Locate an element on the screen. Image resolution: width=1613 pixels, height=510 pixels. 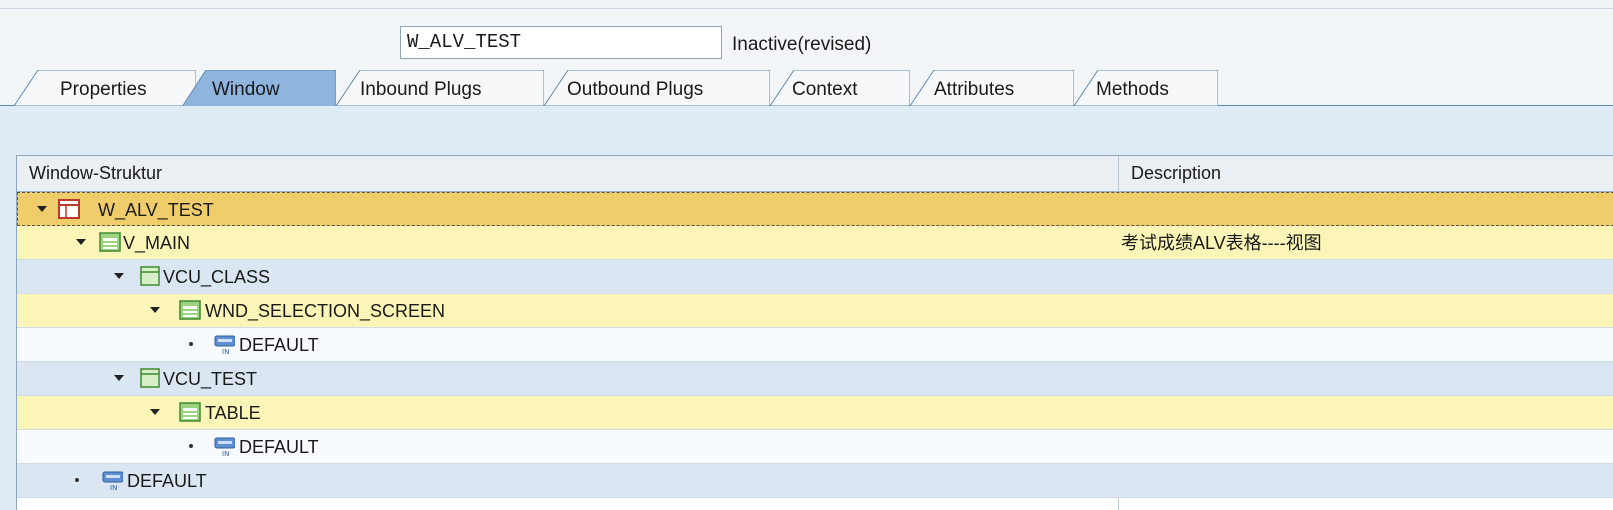
tab-label: Methods is located at coordinates (1132, 89).